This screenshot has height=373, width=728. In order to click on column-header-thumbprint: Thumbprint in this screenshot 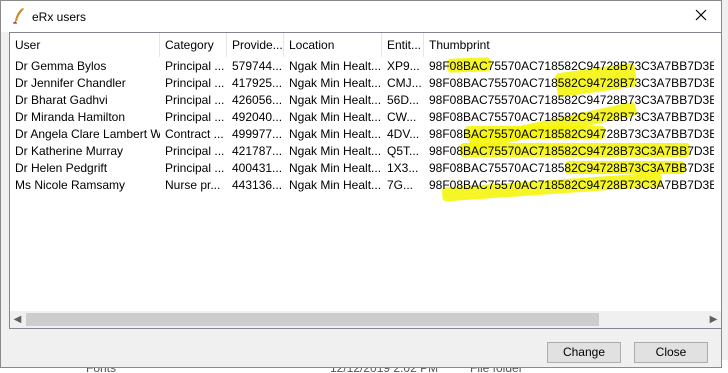, I will do `click(569, 45)`.